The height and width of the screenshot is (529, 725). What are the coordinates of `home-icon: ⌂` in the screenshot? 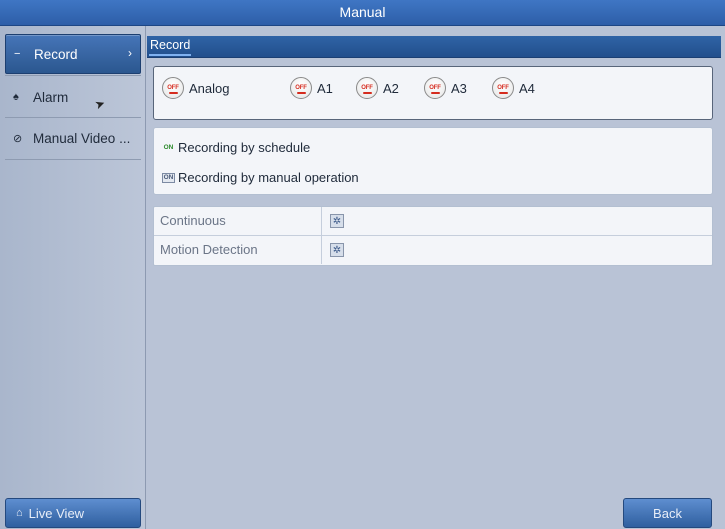 It's located at (19, 513).